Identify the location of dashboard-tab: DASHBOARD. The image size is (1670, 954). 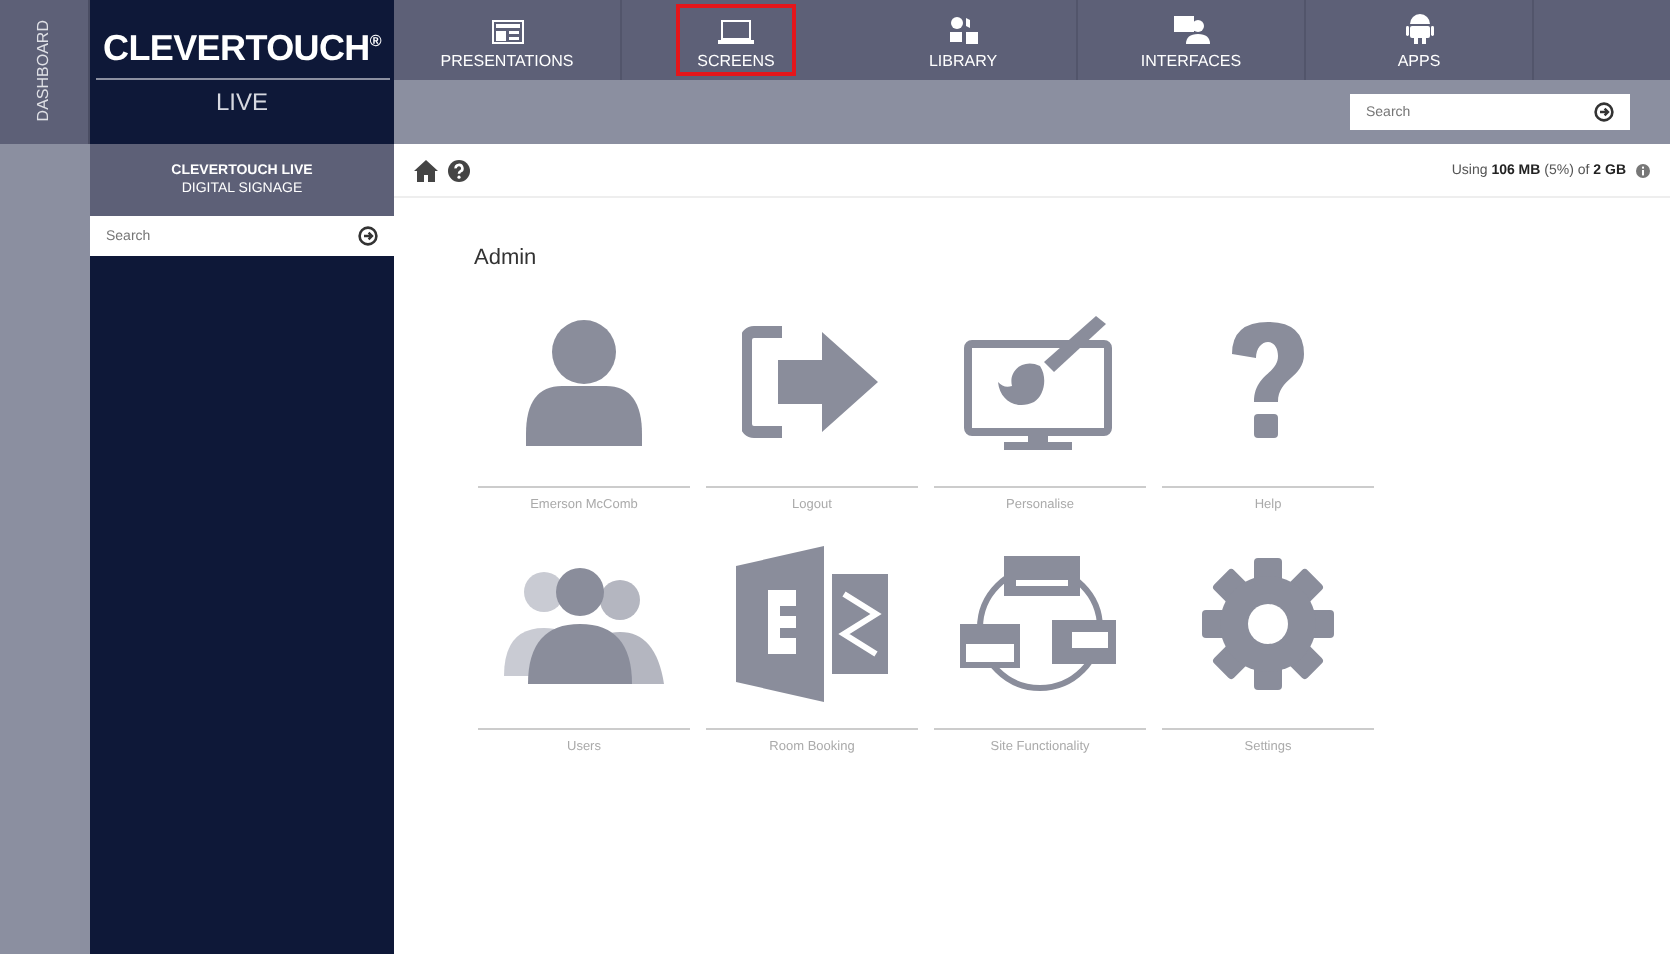
(44, 71).